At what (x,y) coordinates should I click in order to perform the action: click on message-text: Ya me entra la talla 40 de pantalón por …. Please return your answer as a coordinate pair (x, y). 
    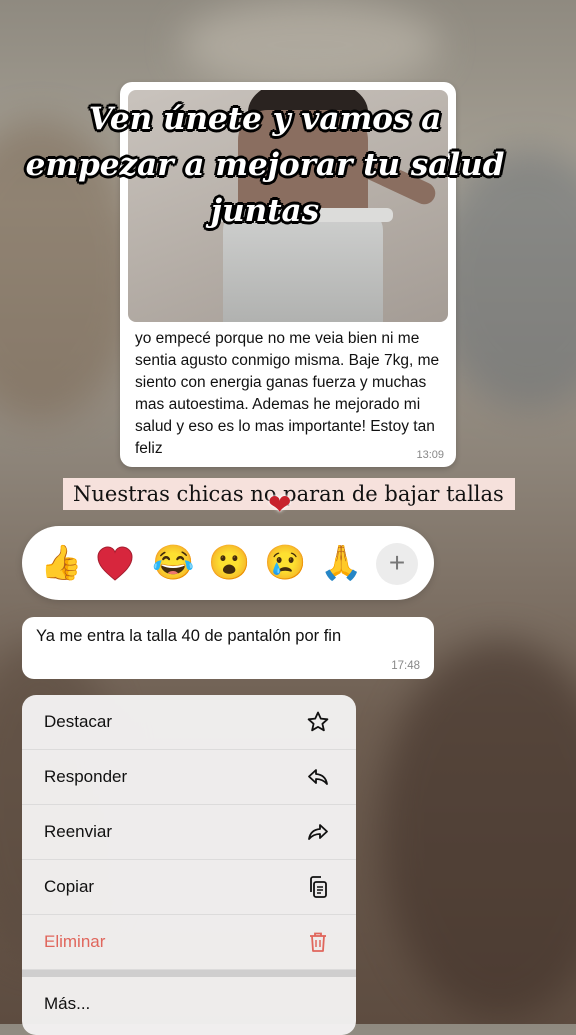
    Looking at the image, I should click on (189, 636).